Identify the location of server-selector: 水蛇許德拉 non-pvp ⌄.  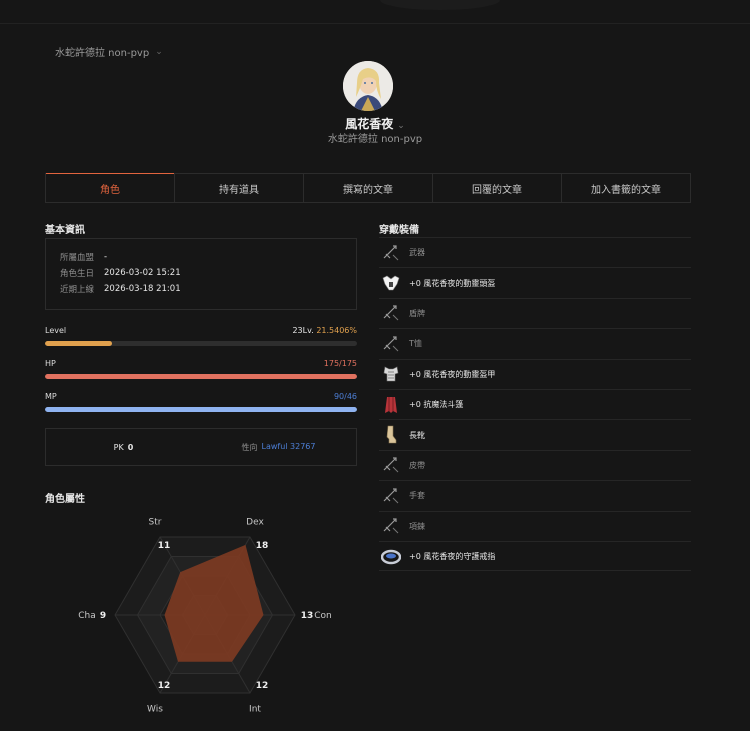
(109, 52).